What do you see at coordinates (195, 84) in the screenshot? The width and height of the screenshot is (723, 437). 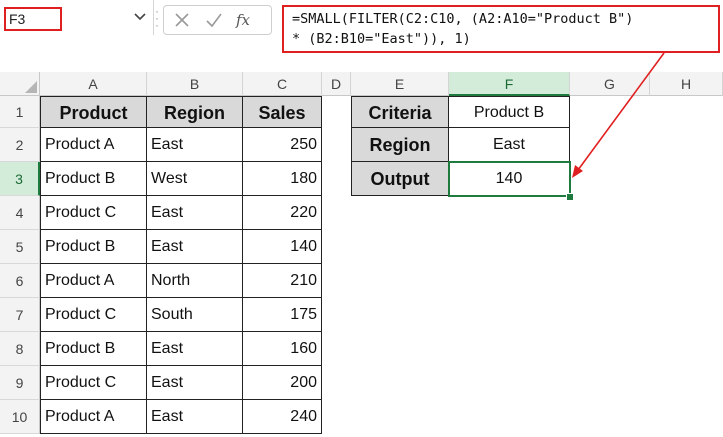 I see `column-header-b: B` at bounding box center [195, 84].